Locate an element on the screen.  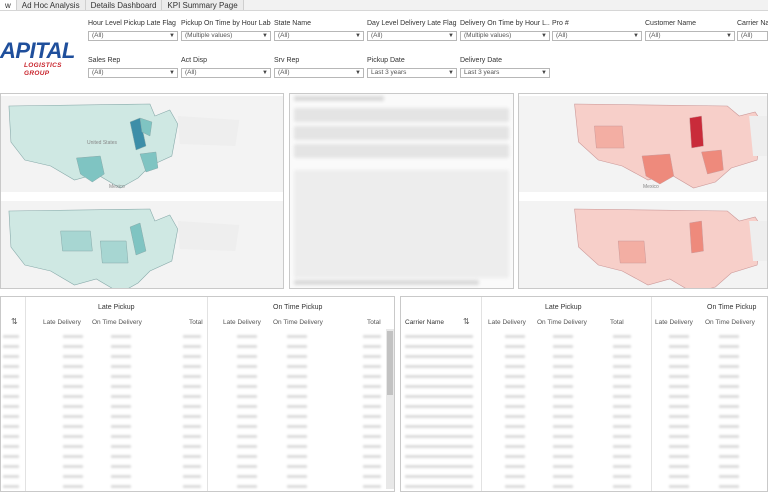
pickup-maps-panel: United States Mexico Mexico is located at coordinates (142, 191).